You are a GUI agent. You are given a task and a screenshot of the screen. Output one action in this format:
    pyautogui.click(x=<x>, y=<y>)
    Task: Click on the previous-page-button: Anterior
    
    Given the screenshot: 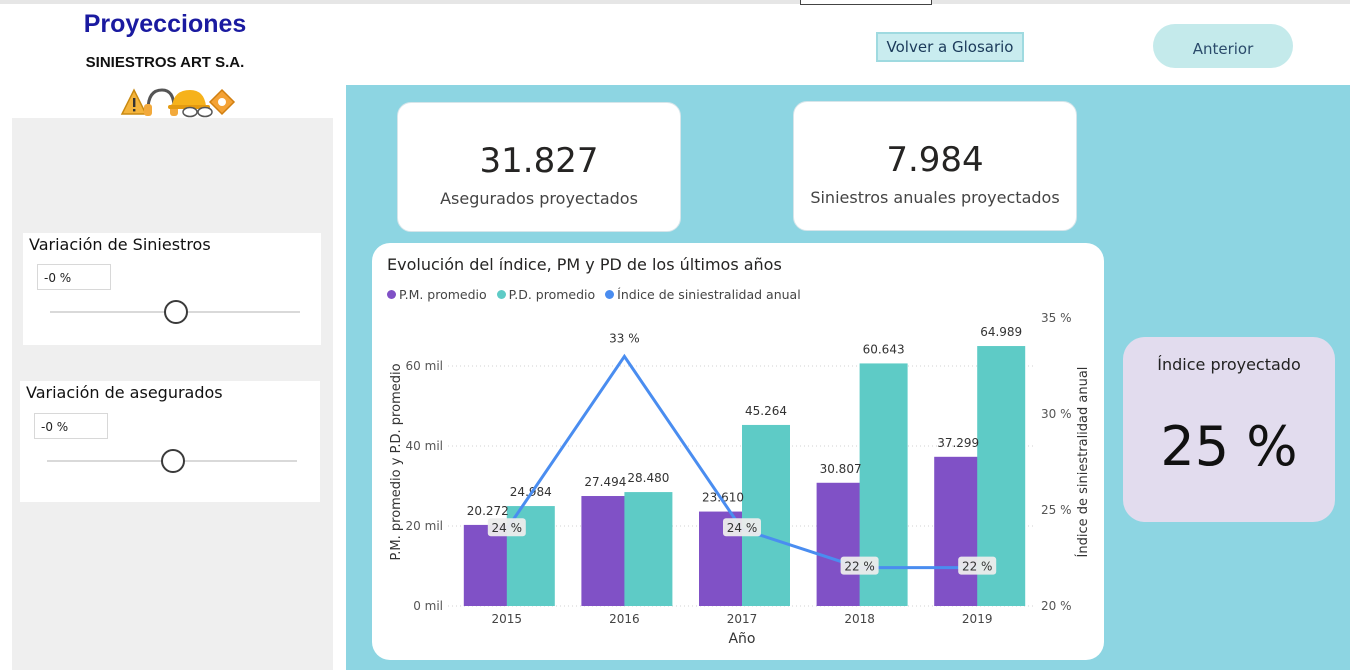 What is the action you would take?
    pyautogui.click(x=1223, y=46)
    